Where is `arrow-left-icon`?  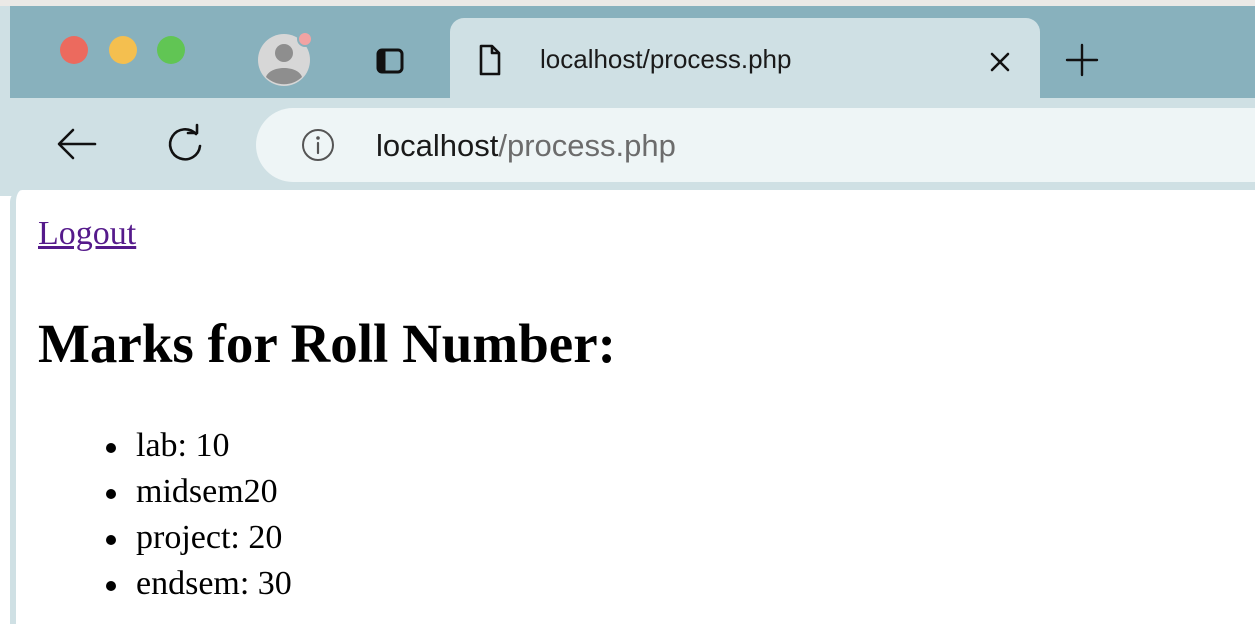
arrow-left-icon is located at coordinates (77, 144).